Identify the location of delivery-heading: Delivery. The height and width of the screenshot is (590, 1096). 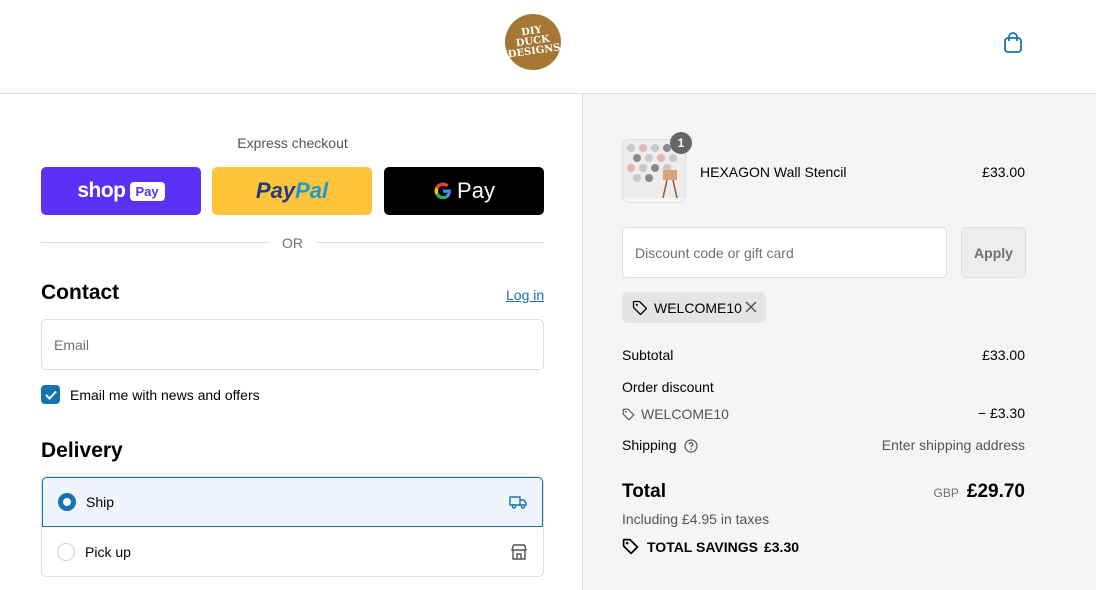
(82, 450).